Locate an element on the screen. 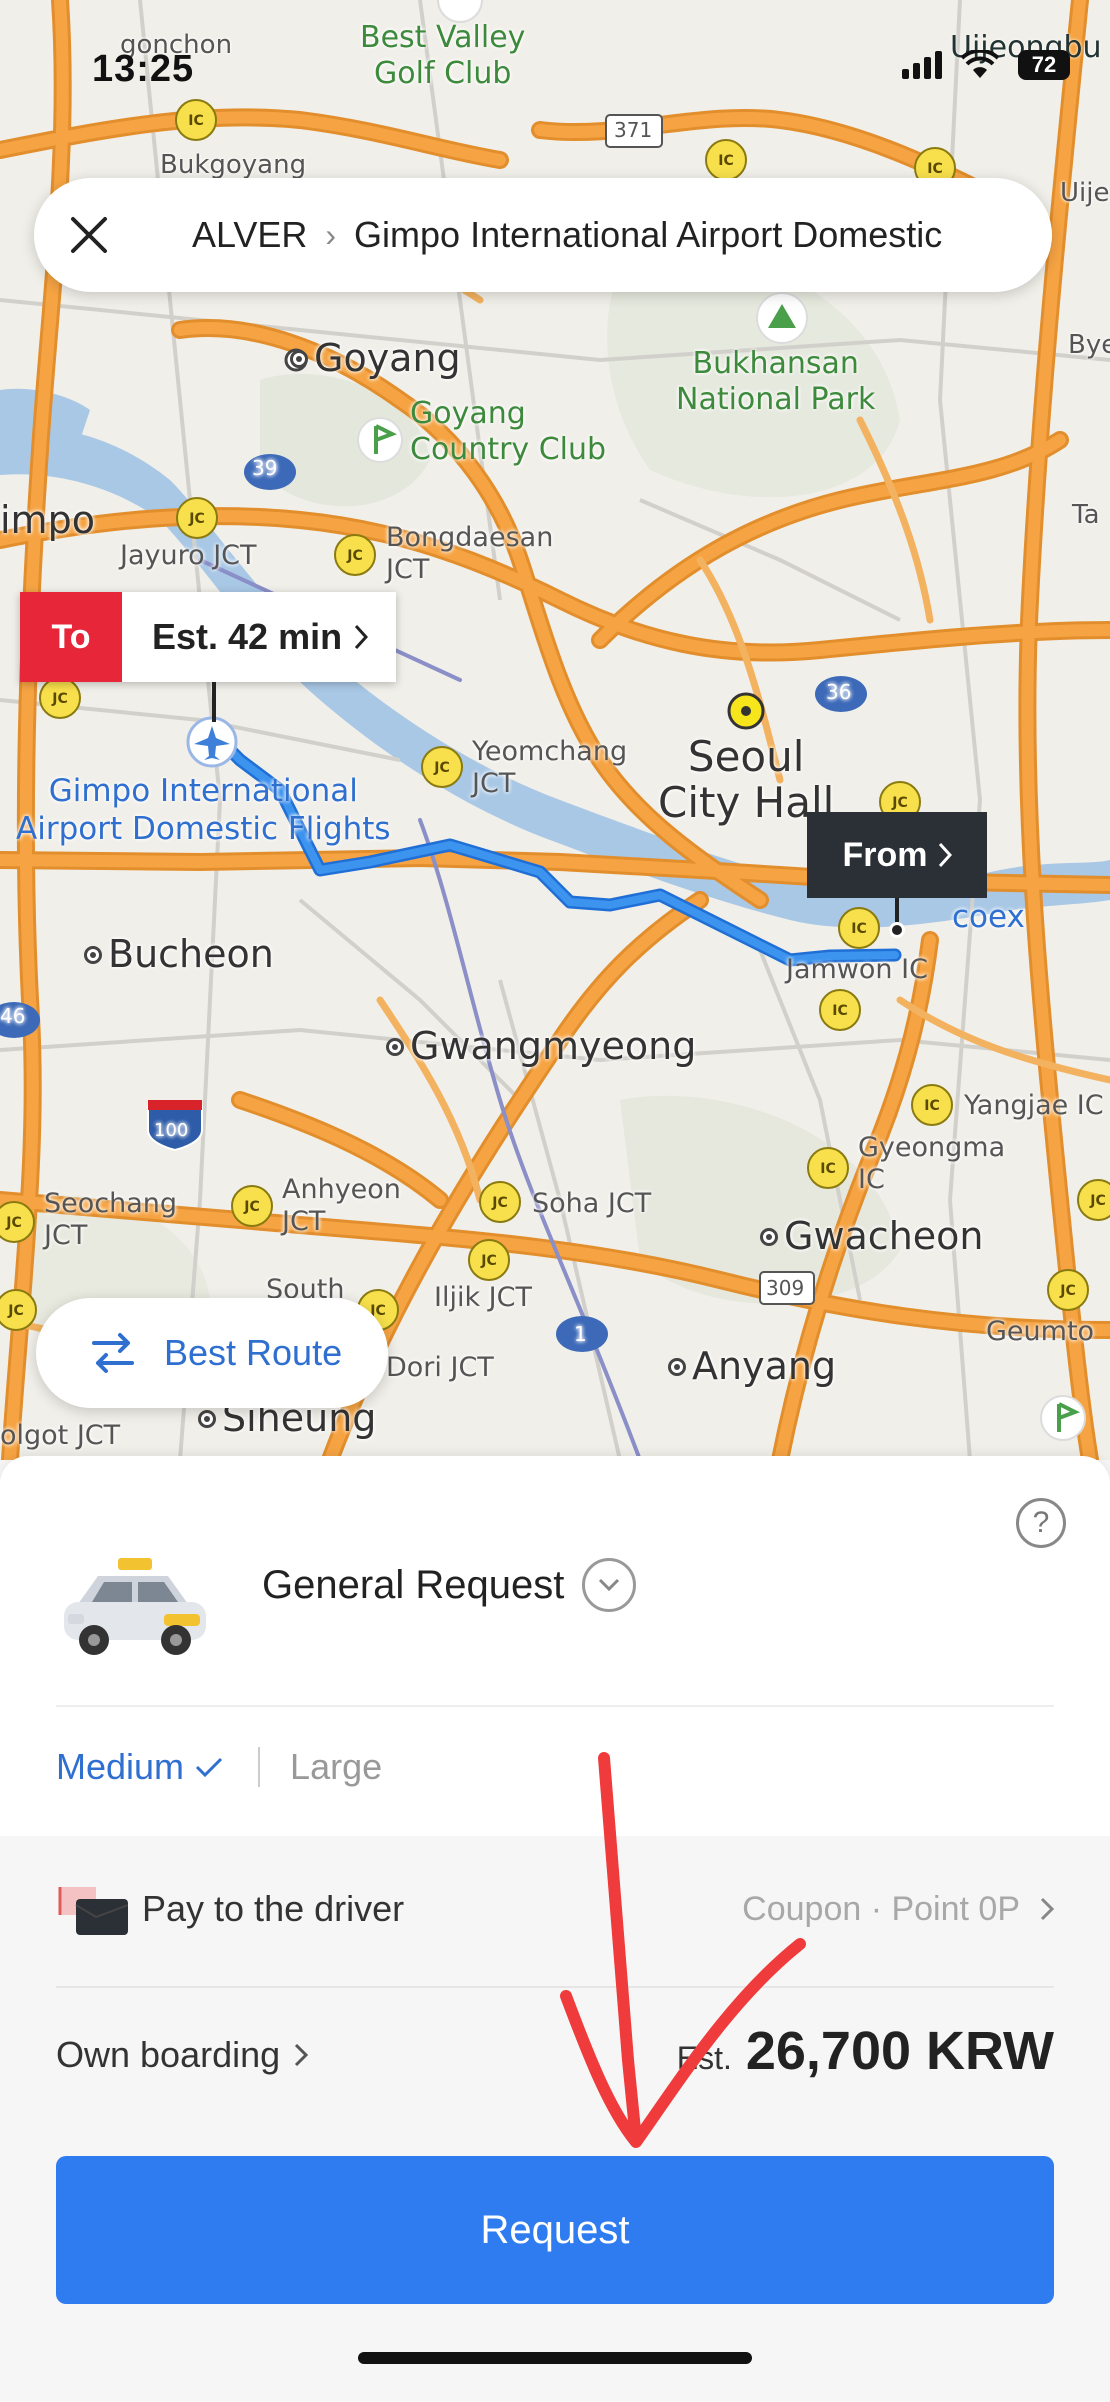  map-label-jayuro: Jayuro JCT is located at coordinates (188, 555).